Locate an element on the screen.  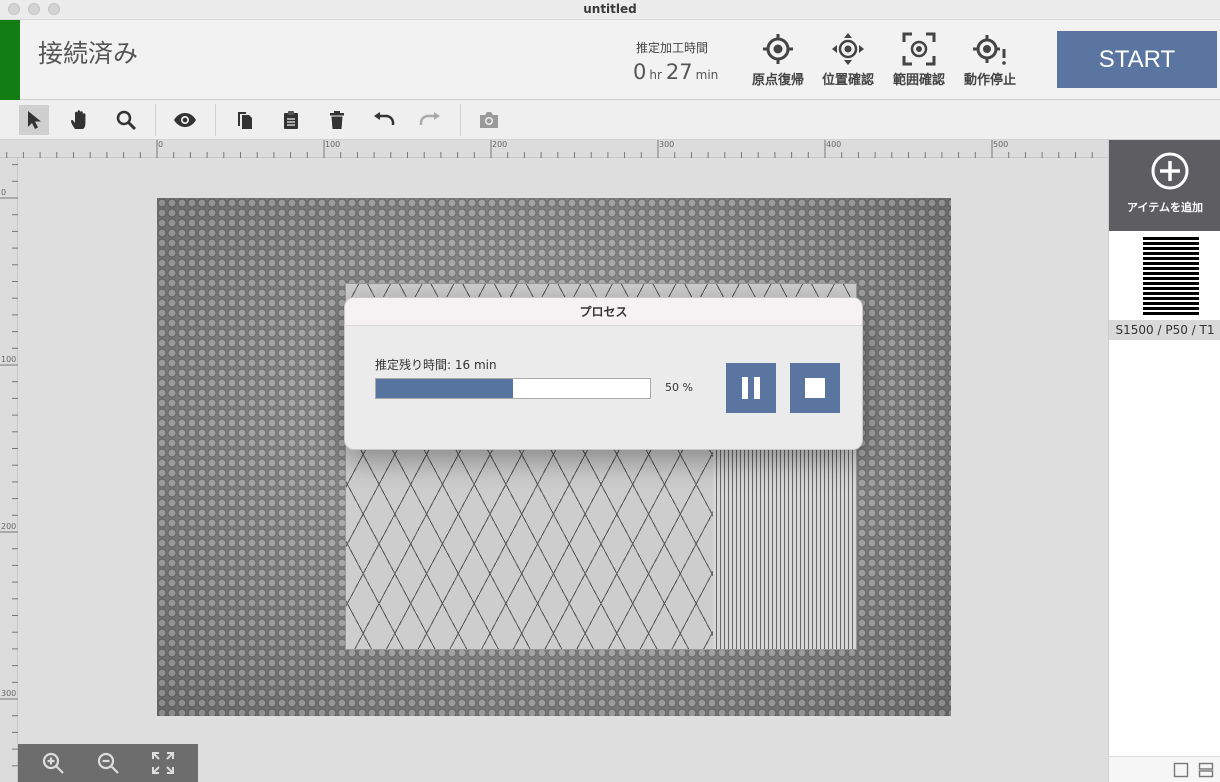
range-check-label: 範囲確認 is located at coordinates (918, 80).